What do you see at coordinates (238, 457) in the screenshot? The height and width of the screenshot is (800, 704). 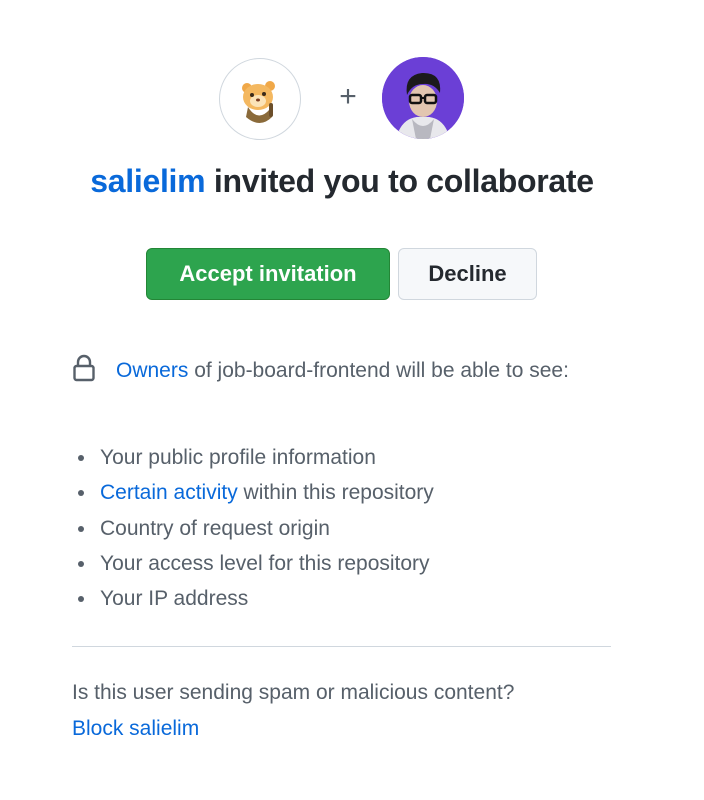 I see `list-item-text: Your public profile information` at bounding box center [238, 457].